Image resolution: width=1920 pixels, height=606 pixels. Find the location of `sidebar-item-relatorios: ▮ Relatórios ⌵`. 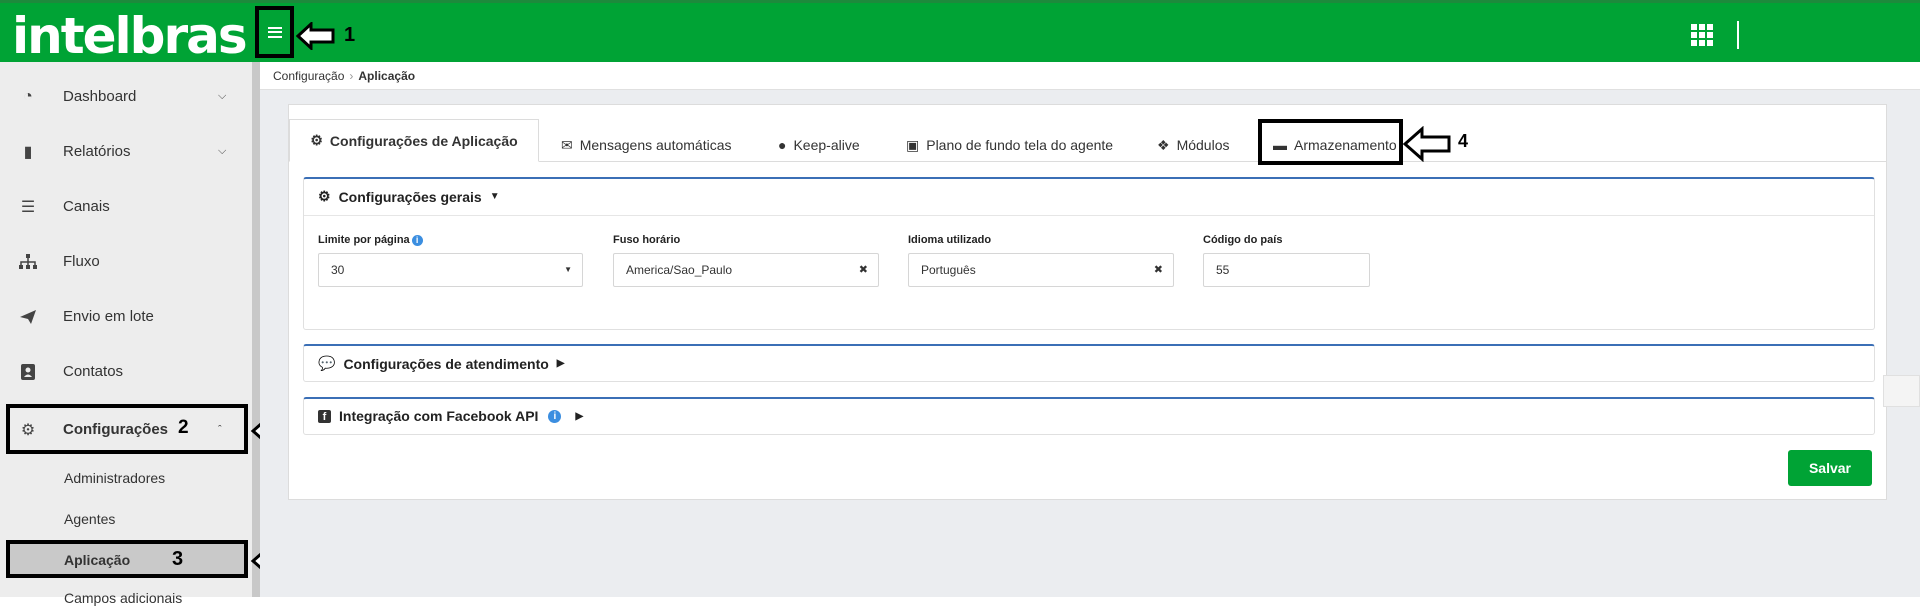

sidebar-item-relatorios: ▮ Relatórios ⌵ is located at coordinates (126, 151).